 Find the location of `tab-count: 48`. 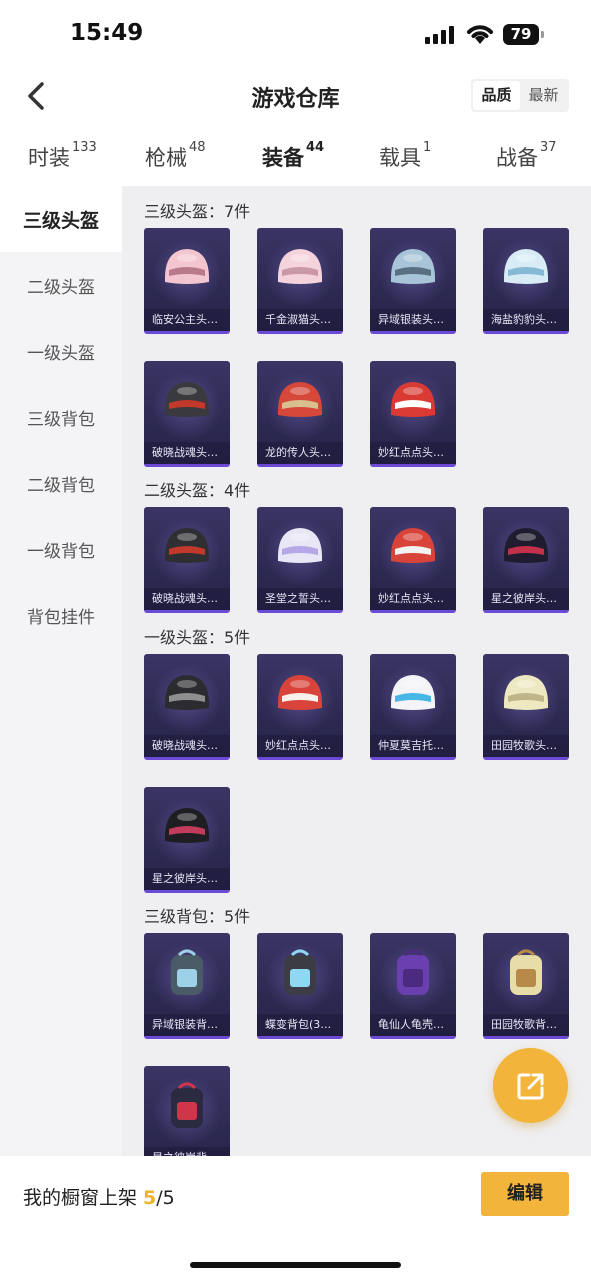

tab-count: 48 is located at coordinates (197, 147).